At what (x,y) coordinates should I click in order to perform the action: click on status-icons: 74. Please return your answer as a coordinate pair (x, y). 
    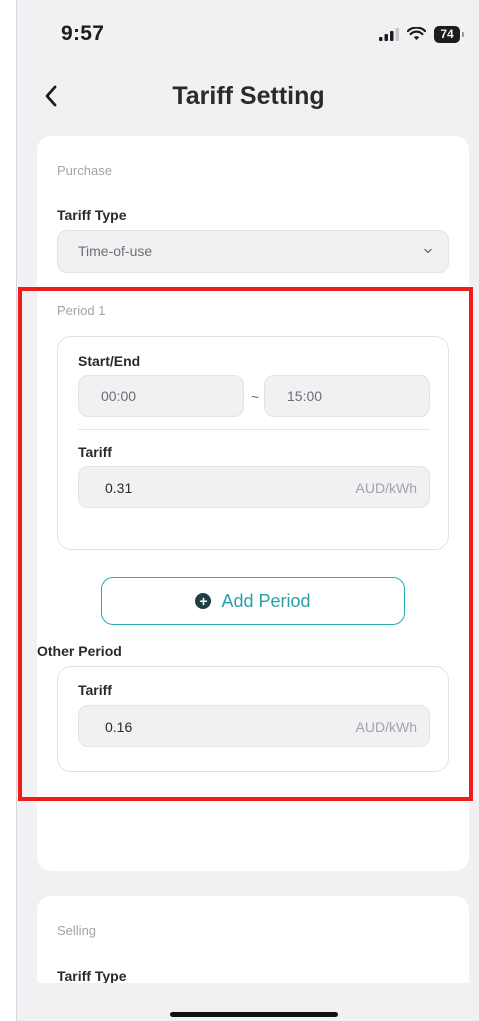
    Looking at the image, I should click on (421, 34).